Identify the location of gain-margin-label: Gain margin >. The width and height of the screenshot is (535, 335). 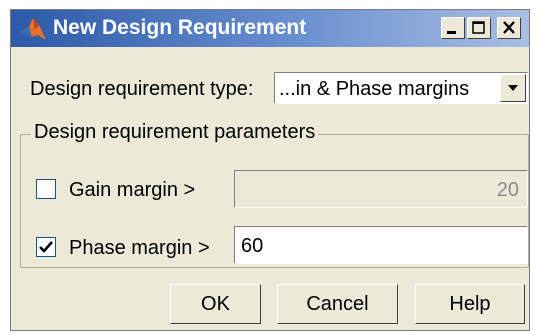
(132, 190).